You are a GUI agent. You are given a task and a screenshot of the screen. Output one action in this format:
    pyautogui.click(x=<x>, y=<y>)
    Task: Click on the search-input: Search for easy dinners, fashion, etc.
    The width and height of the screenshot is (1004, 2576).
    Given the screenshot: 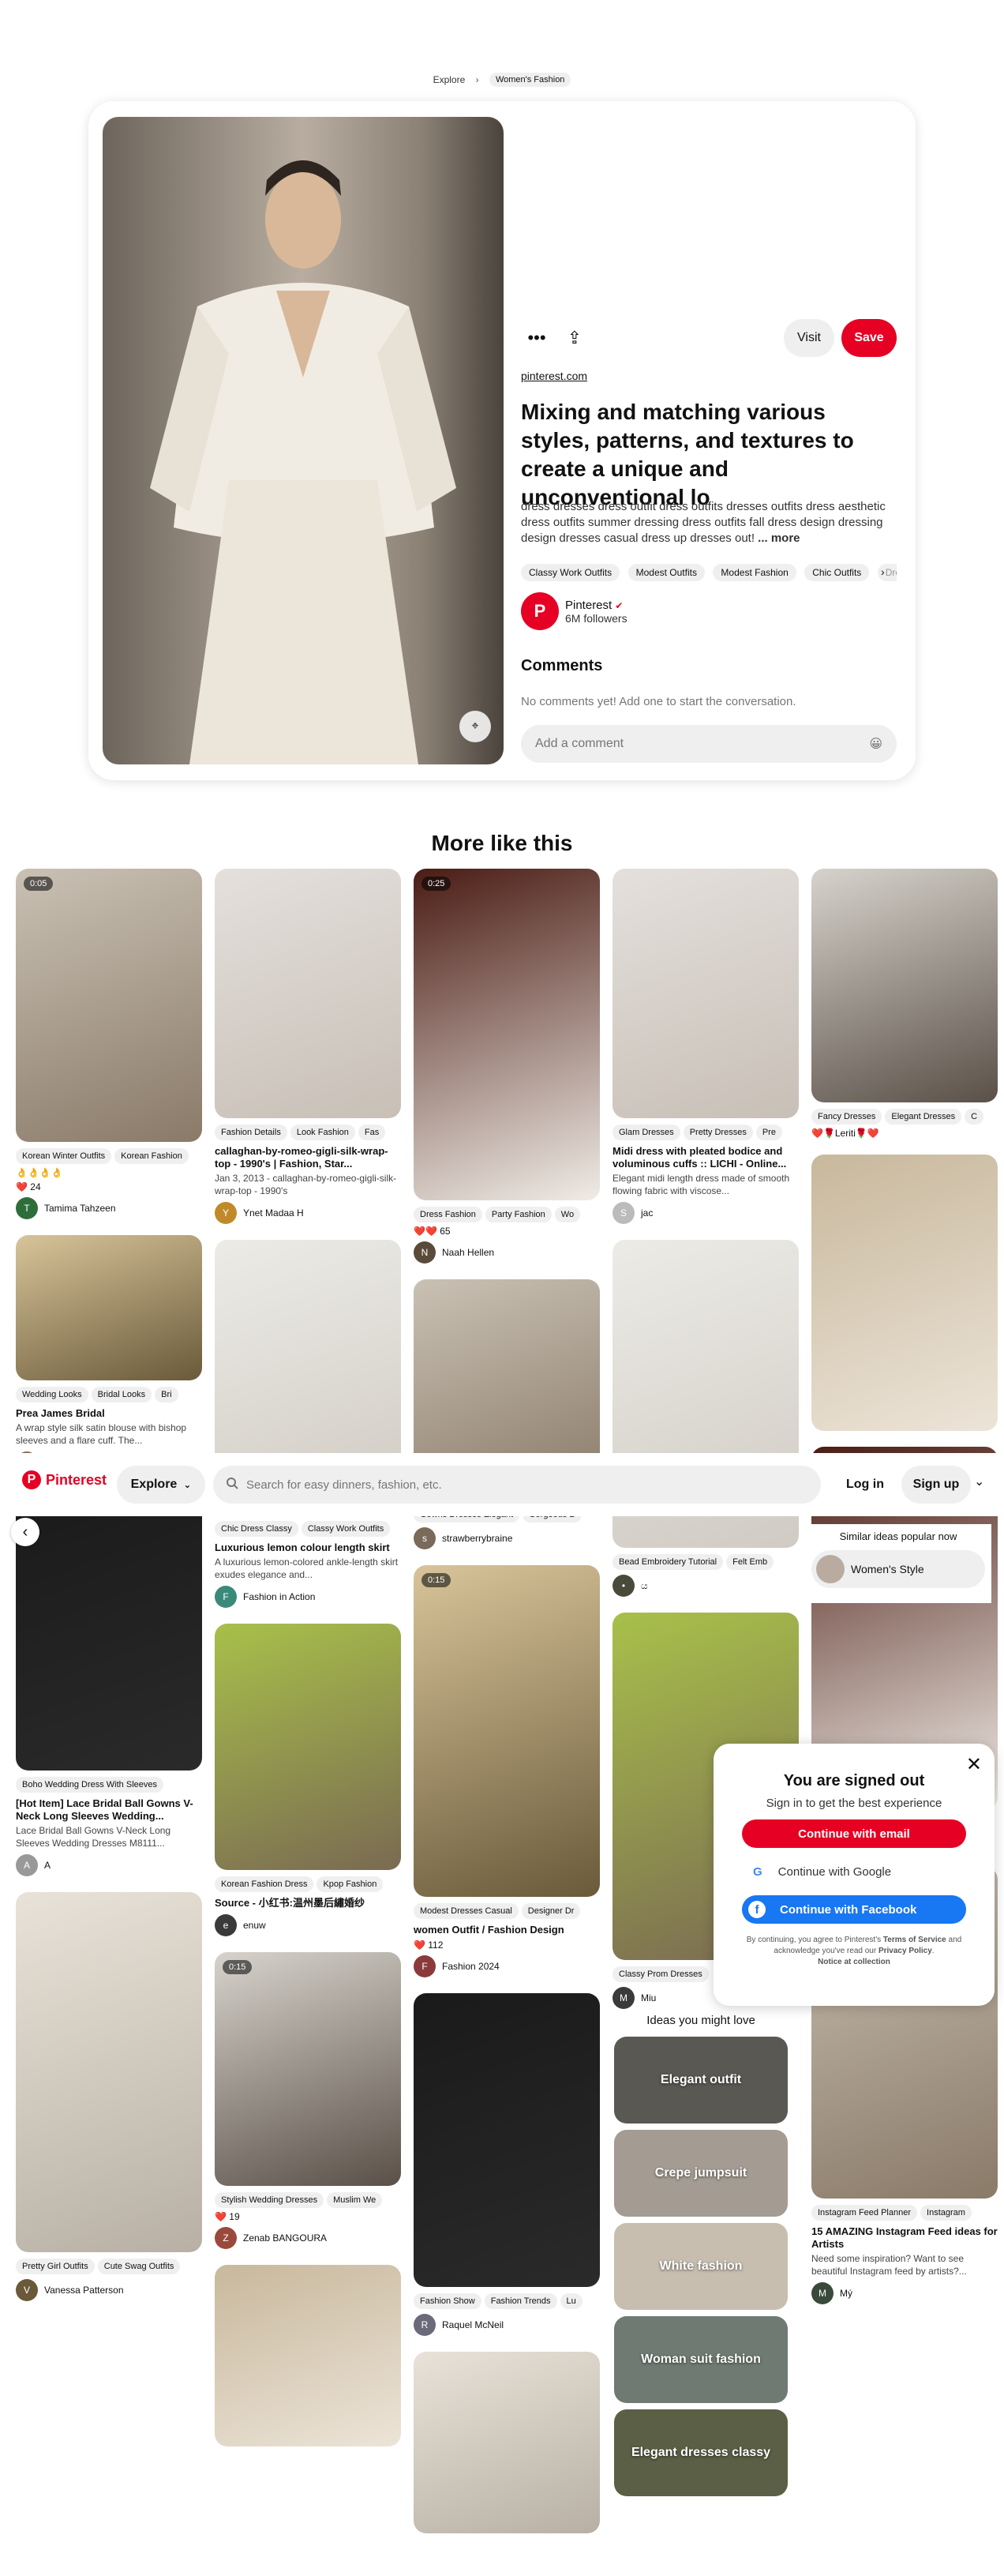 What is the action you would take?
    pyautogui.click(x=517, y=1485)
    